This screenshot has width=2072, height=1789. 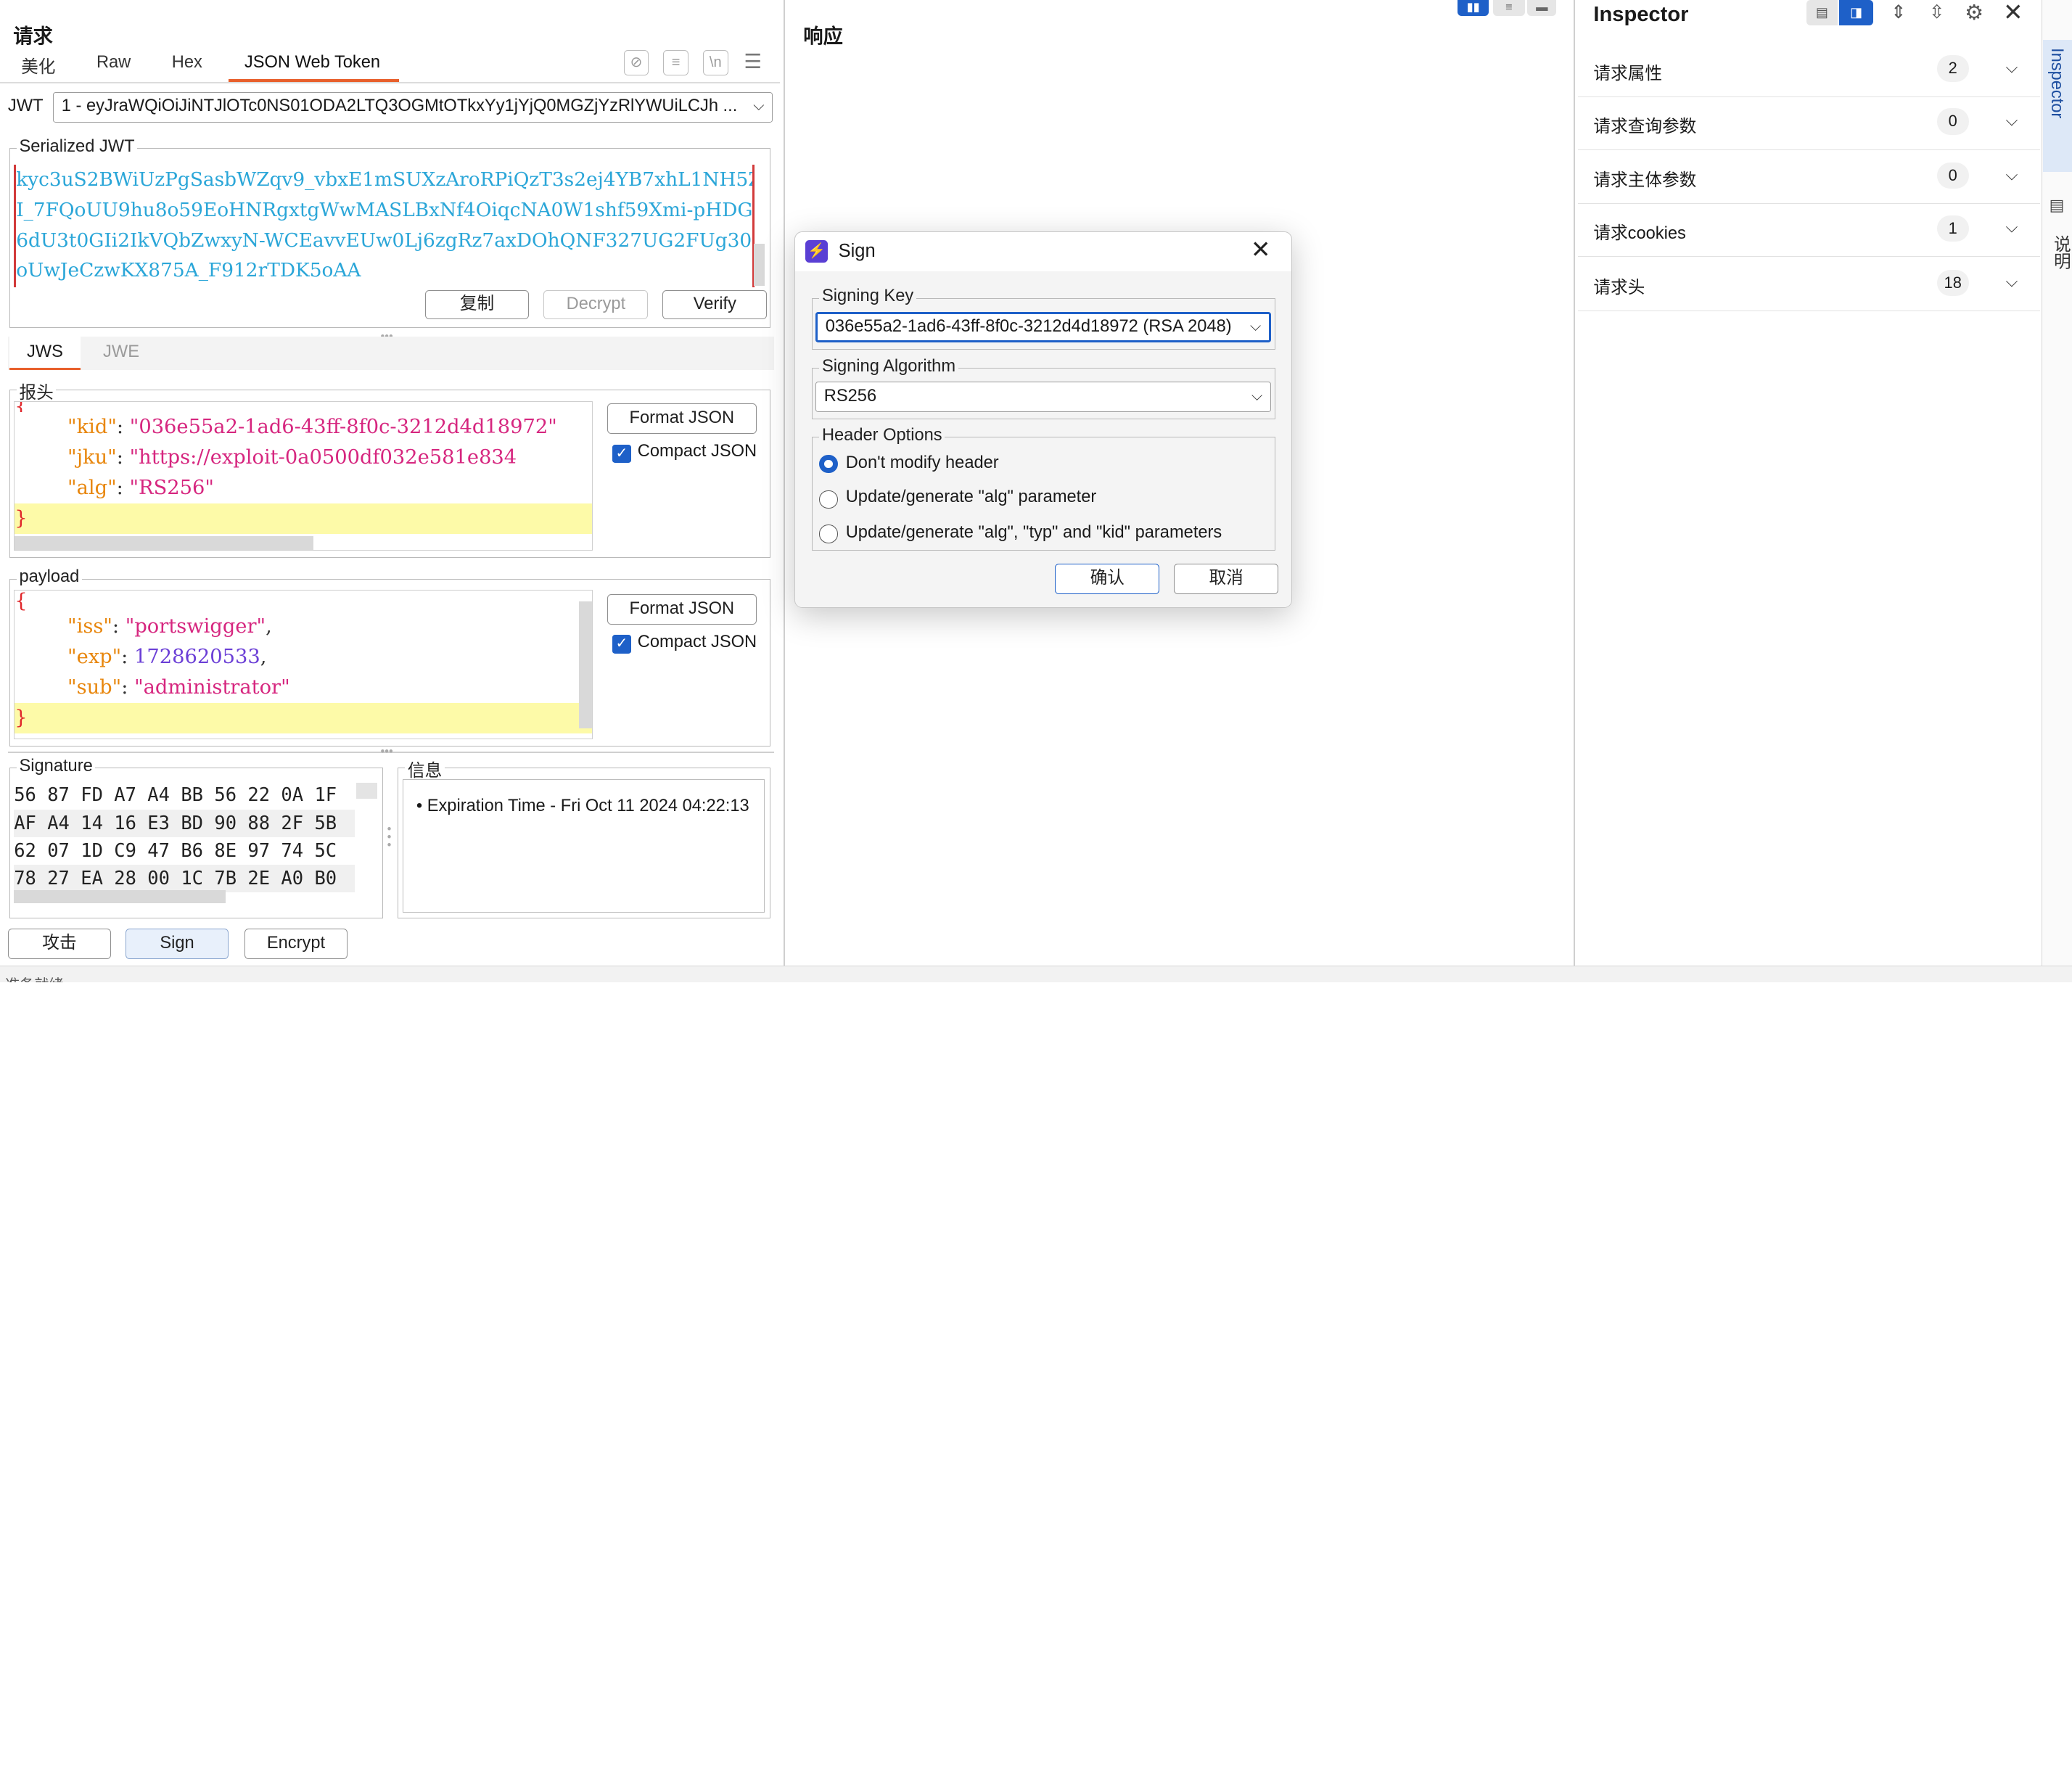 What do you see at coordinates (390, 82) in the screenshot?
I see `tabs-divider` at bounding box center [390, 82].